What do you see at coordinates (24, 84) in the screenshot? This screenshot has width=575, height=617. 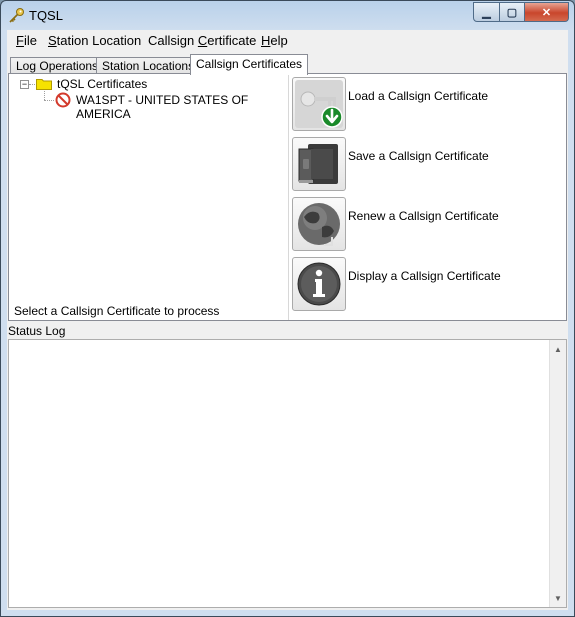 I see `tree-collapse-toggle: −` at bounding box center [24, 84].